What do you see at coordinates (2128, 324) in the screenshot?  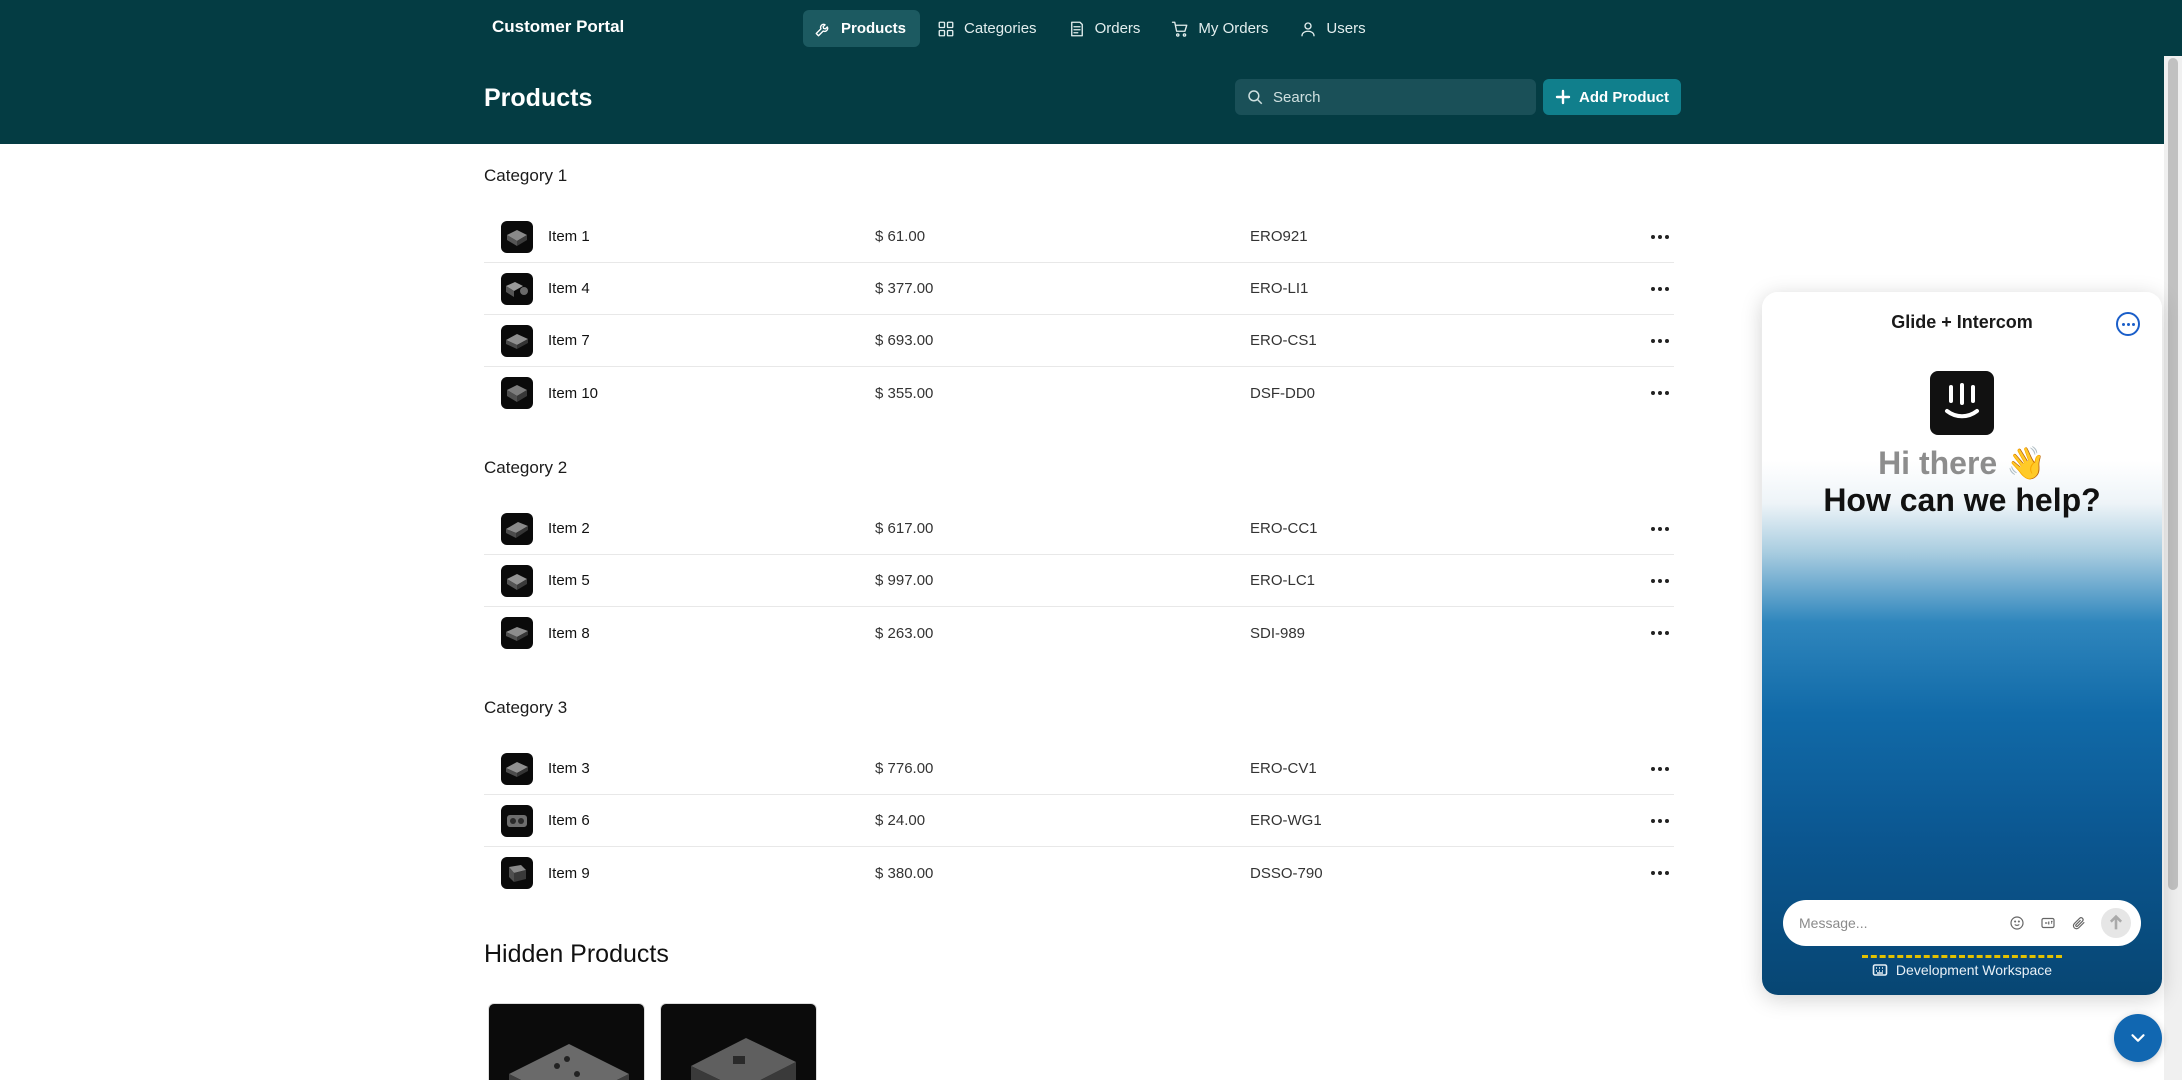 I see `options-icon` at bounding box center [2128, 324].